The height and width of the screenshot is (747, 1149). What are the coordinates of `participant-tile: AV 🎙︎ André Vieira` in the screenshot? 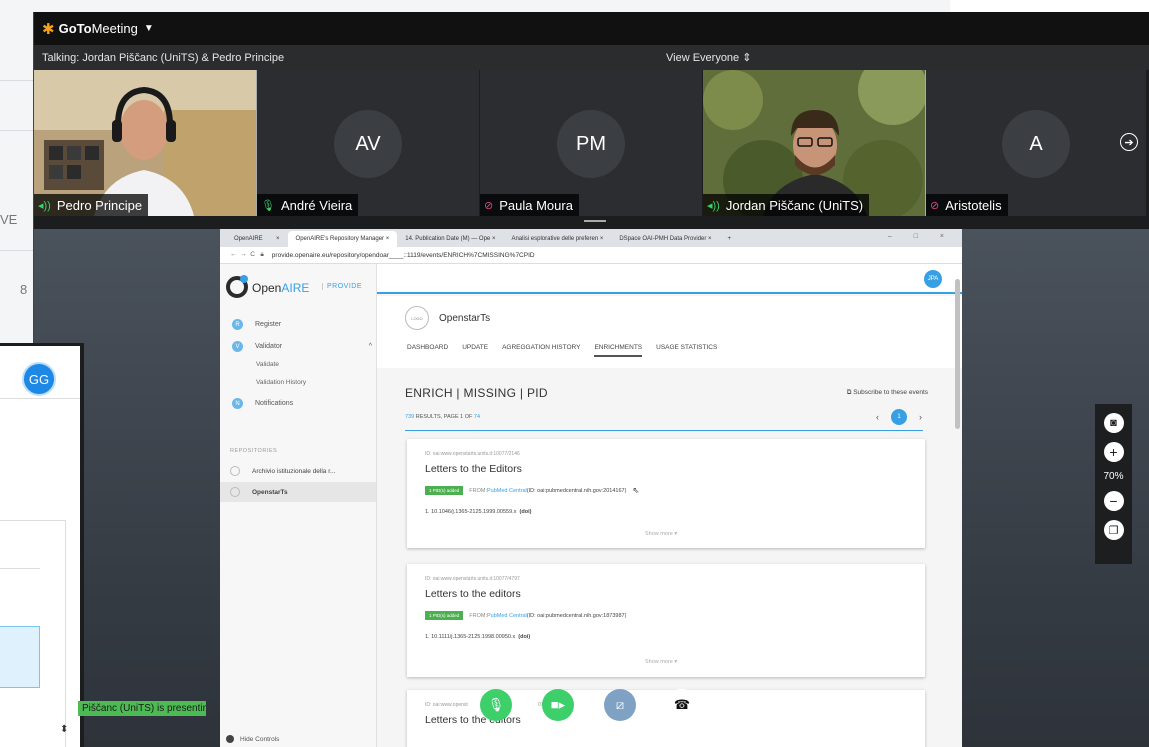 It's located at (368, 143).